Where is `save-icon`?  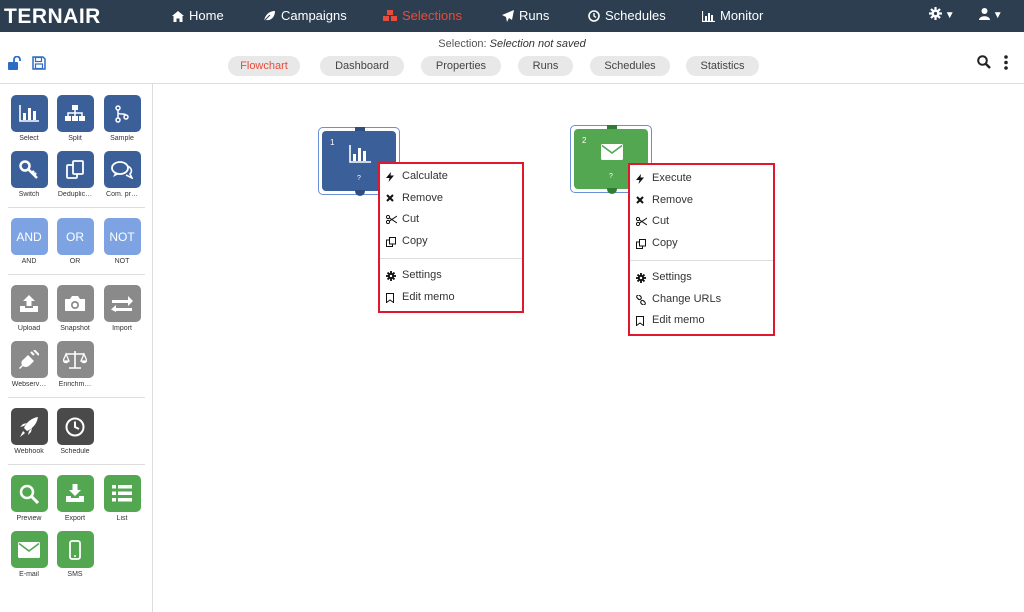
save-icon is located at coordinates (39, 65).